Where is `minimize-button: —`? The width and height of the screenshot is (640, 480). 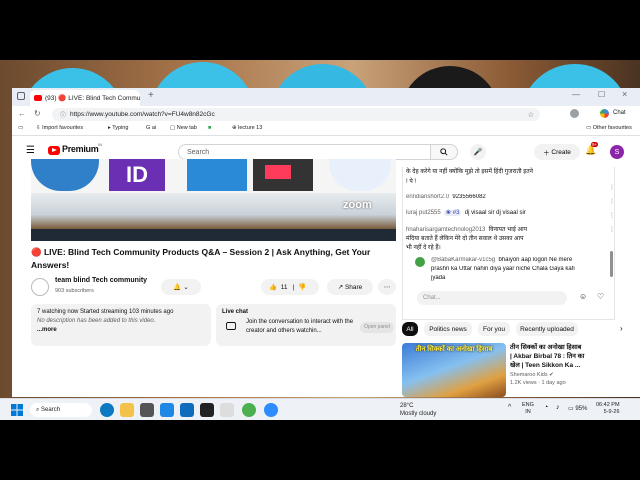
minimize-button: — is located at coordinates (576, 94).